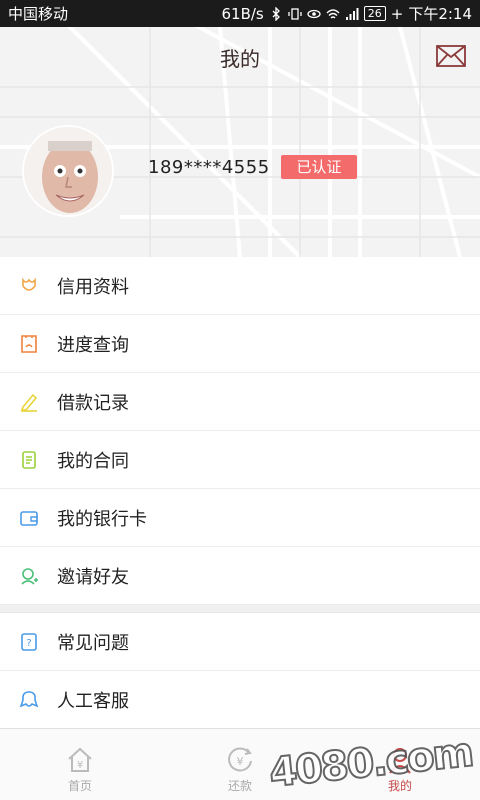  I want to click on menu-label: 信用资料, so click(93, 287).